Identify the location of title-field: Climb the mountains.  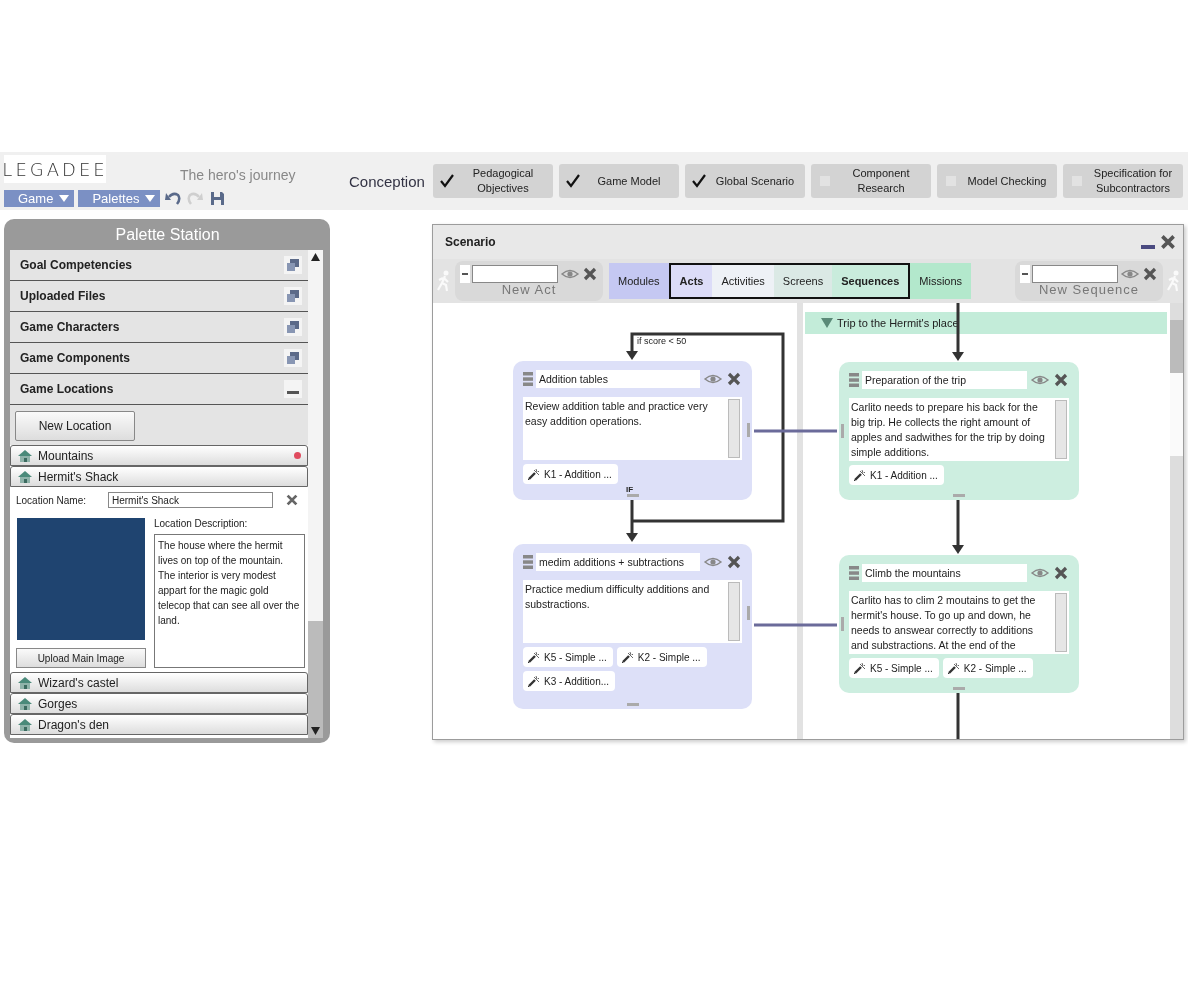
(944, 573).